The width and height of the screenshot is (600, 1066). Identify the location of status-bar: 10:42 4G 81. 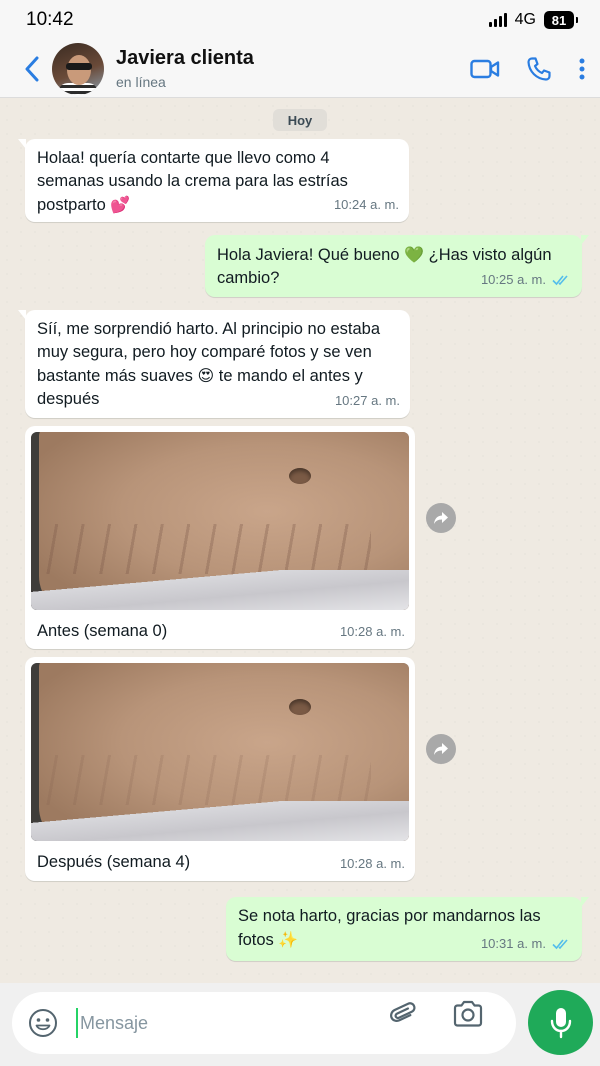
(300, 20).